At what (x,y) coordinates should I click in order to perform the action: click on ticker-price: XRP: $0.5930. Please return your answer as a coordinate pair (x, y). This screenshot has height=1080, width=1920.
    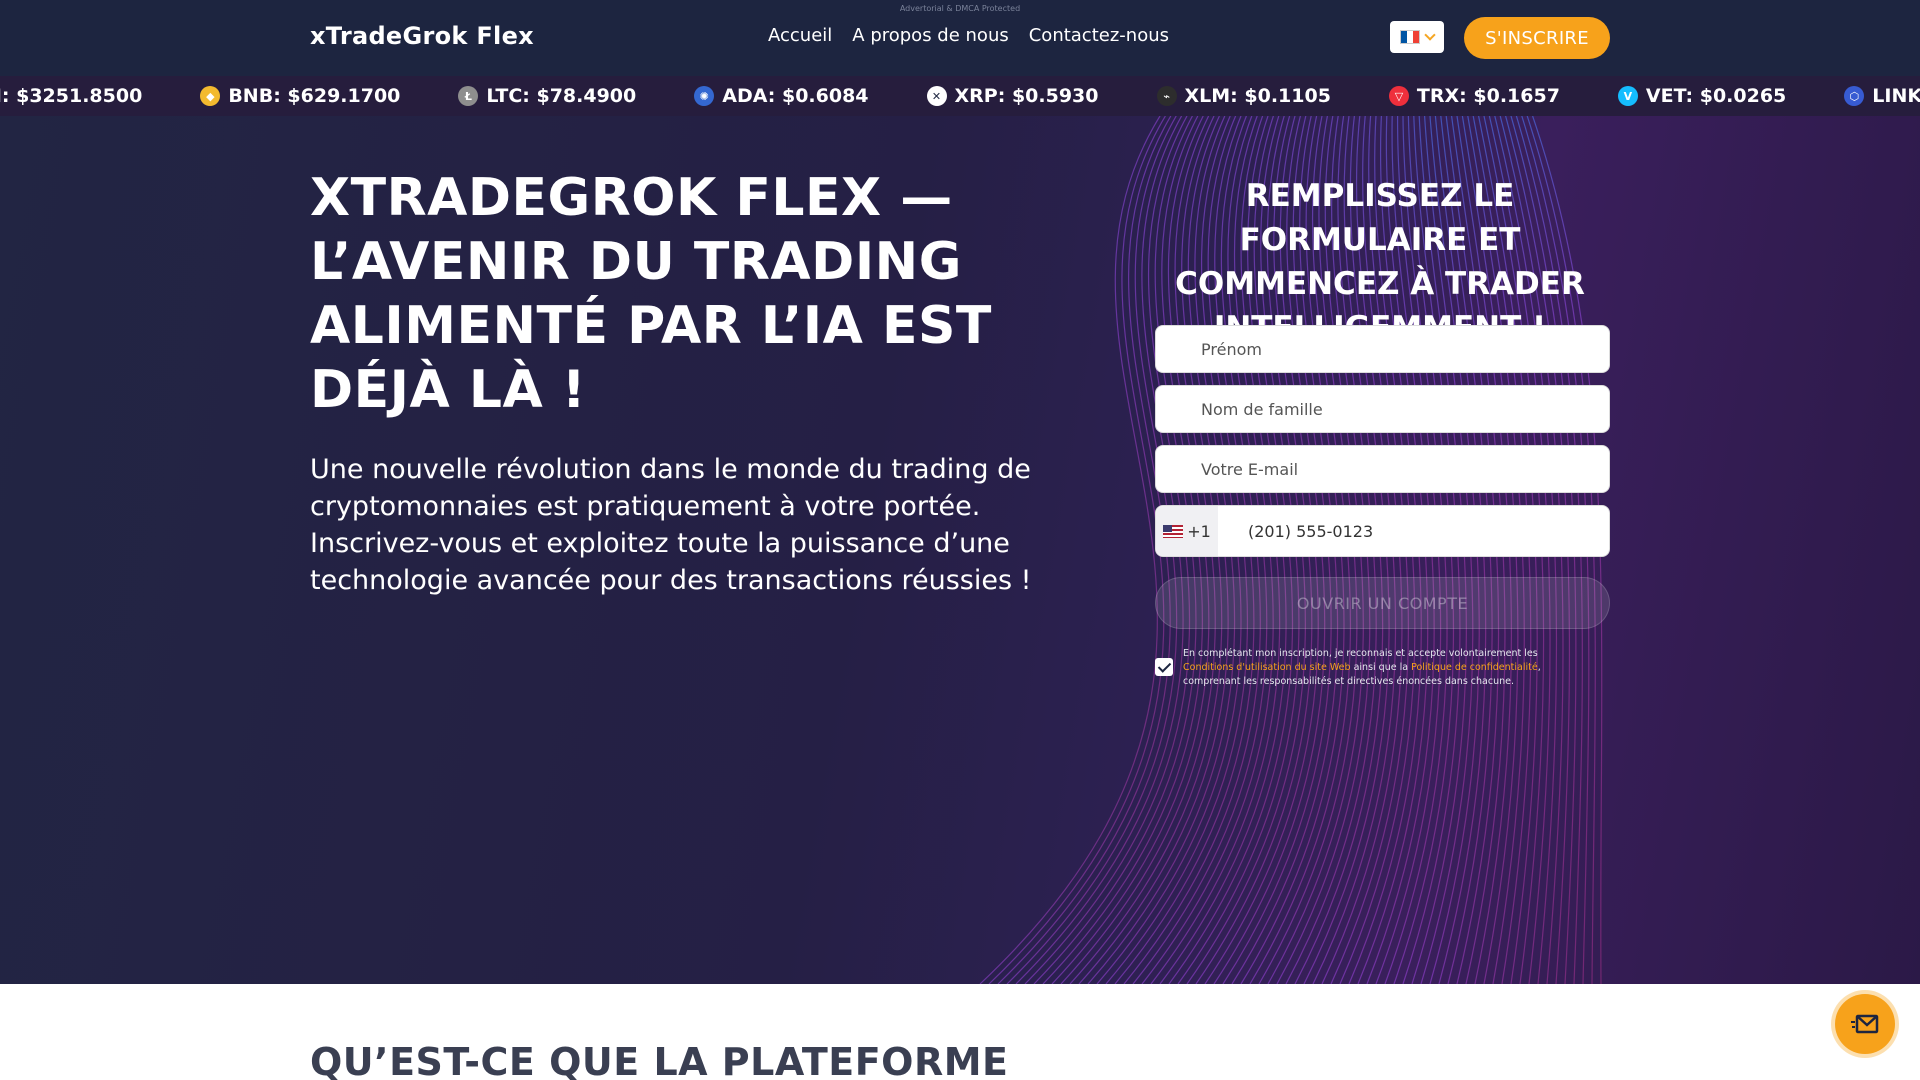
    Looking at the image, I should click on (1026, 96).